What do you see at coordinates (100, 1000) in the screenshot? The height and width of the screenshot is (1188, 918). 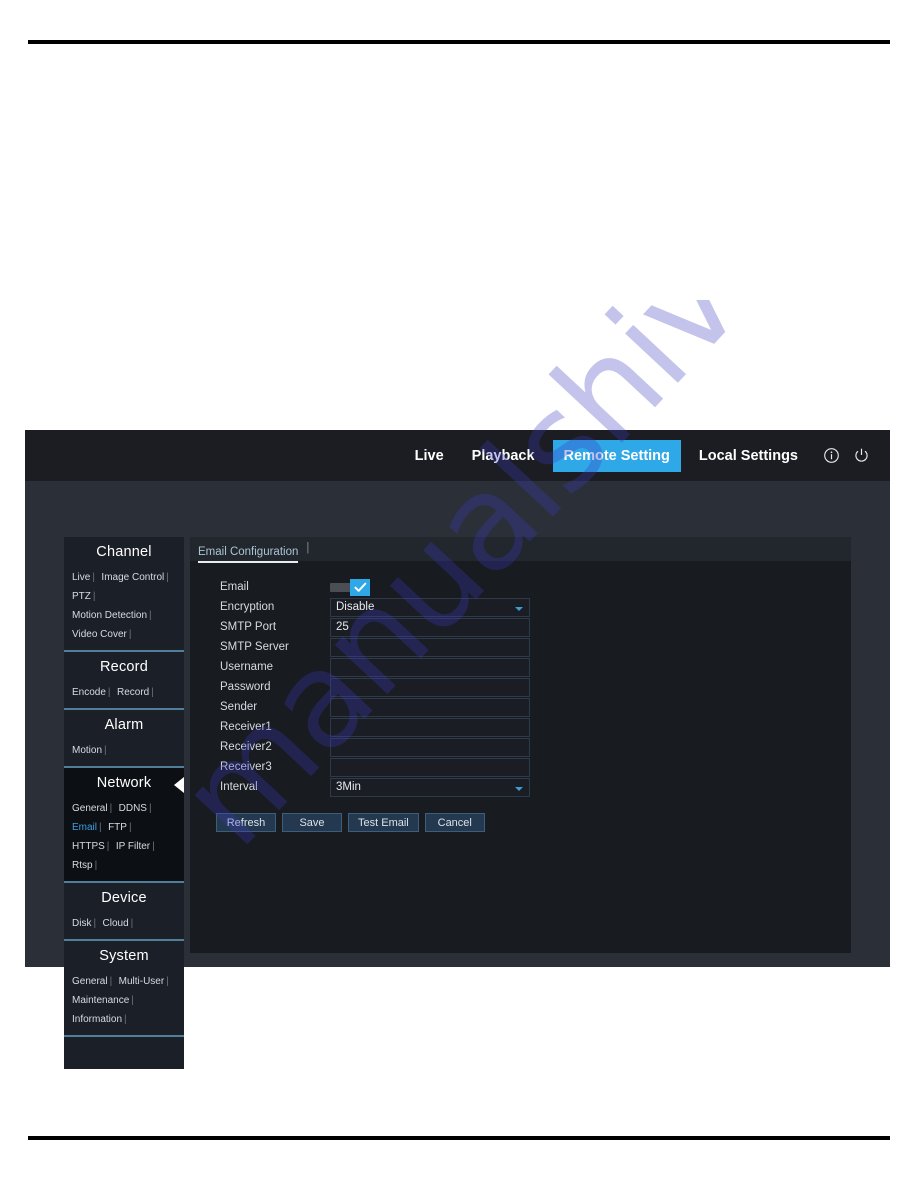 I see `sidebar-link-maintenance: Maintenance` at bounding box center [100, 1000].